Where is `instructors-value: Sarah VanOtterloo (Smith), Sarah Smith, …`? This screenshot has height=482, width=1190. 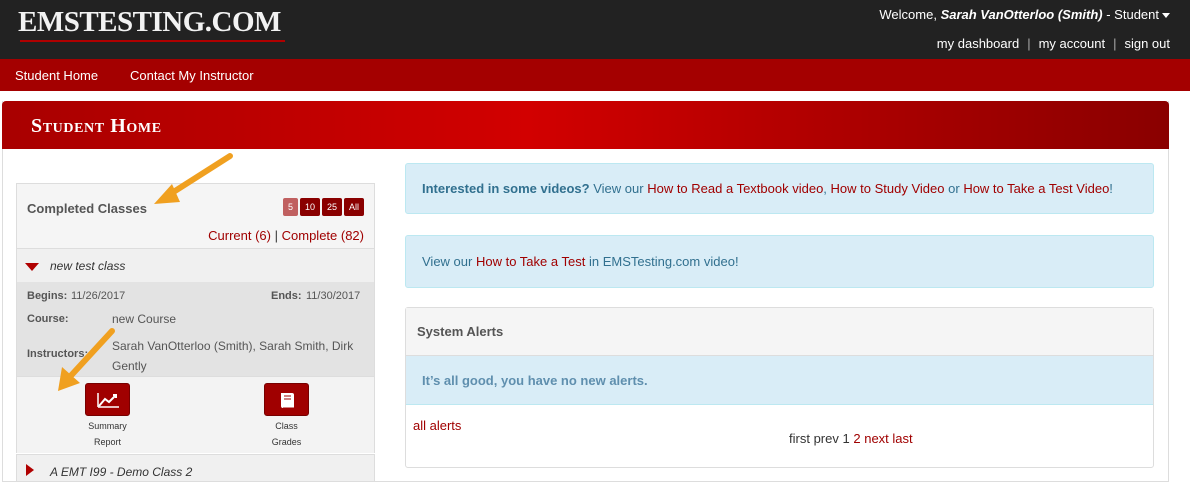
instructors-value: Sarah VanOtterloo (Smith), Sarah Smith, … is located at coordinates (233, 356).